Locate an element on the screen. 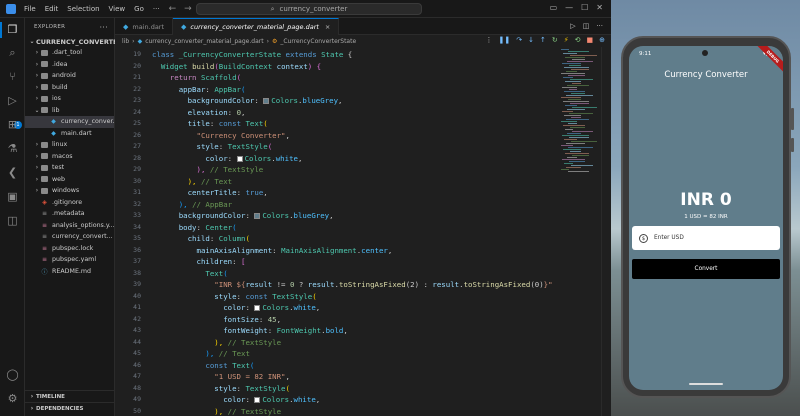  editor-scrollbar is located at coordinates (606, 231).